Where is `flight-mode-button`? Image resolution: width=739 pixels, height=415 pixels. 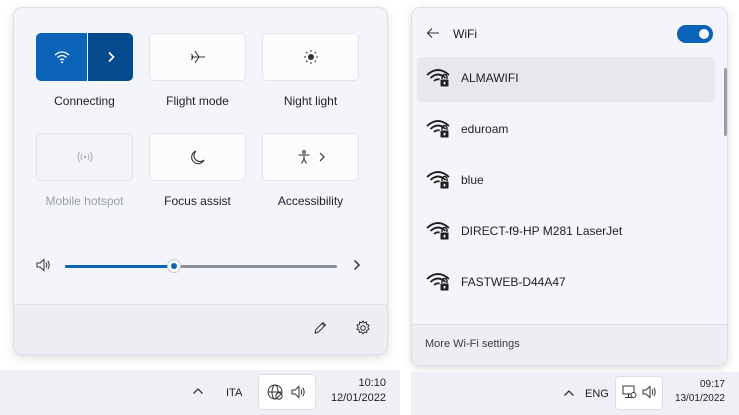
flight-mode-button is located at coordinates (197, 57).